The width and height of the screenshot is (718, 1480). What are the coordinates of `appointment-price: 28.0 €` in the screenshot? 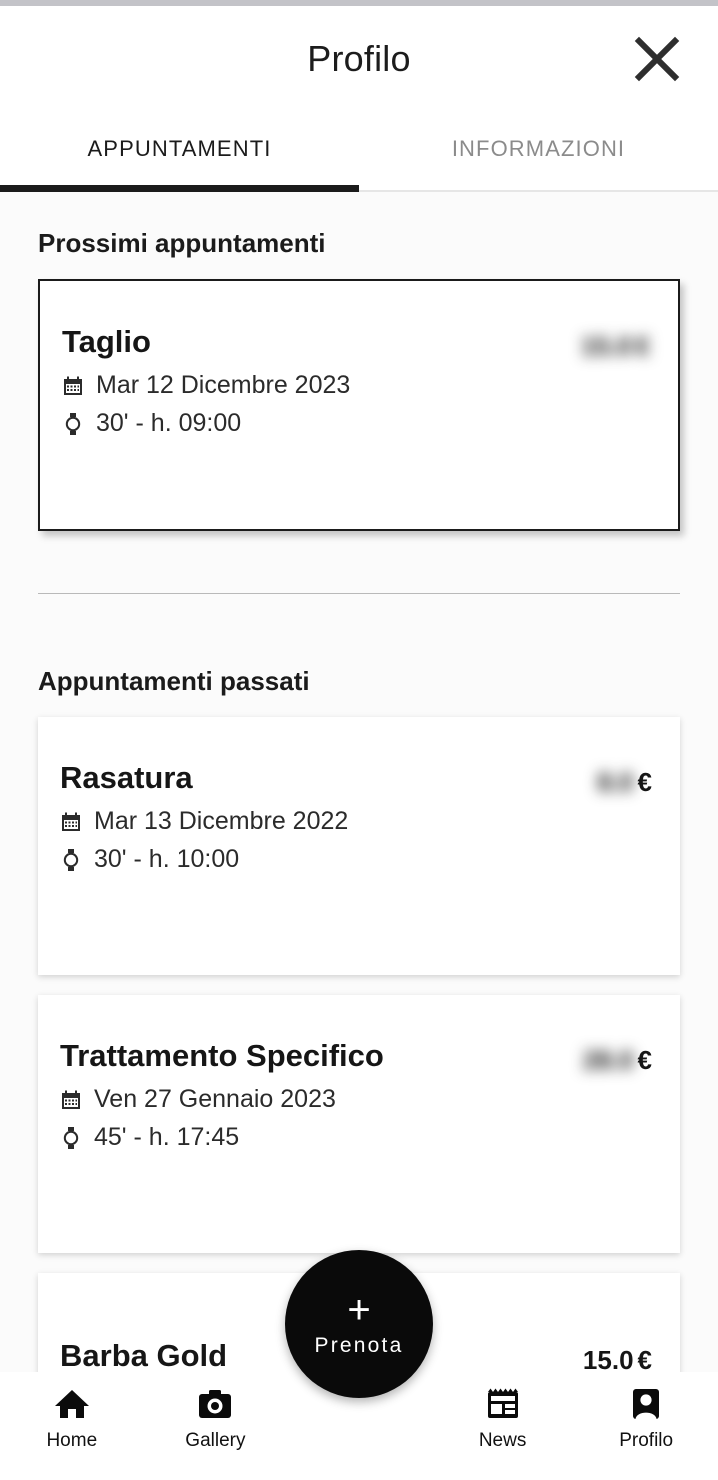 It's located at (617, 1057).